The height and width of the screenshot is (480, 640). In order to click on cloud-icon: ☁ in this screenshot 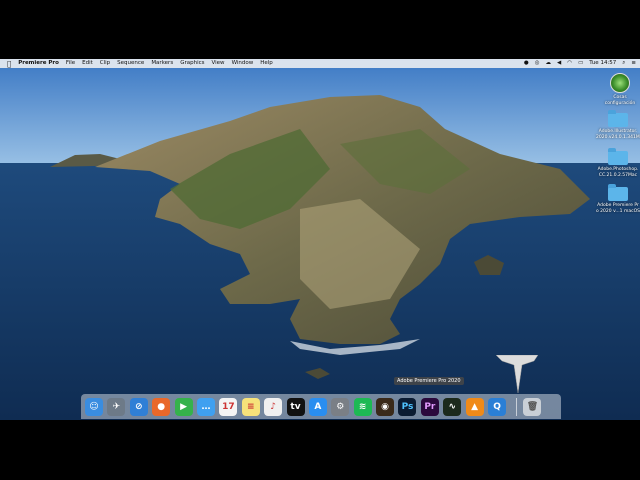, I will do `click(549, 63)`.